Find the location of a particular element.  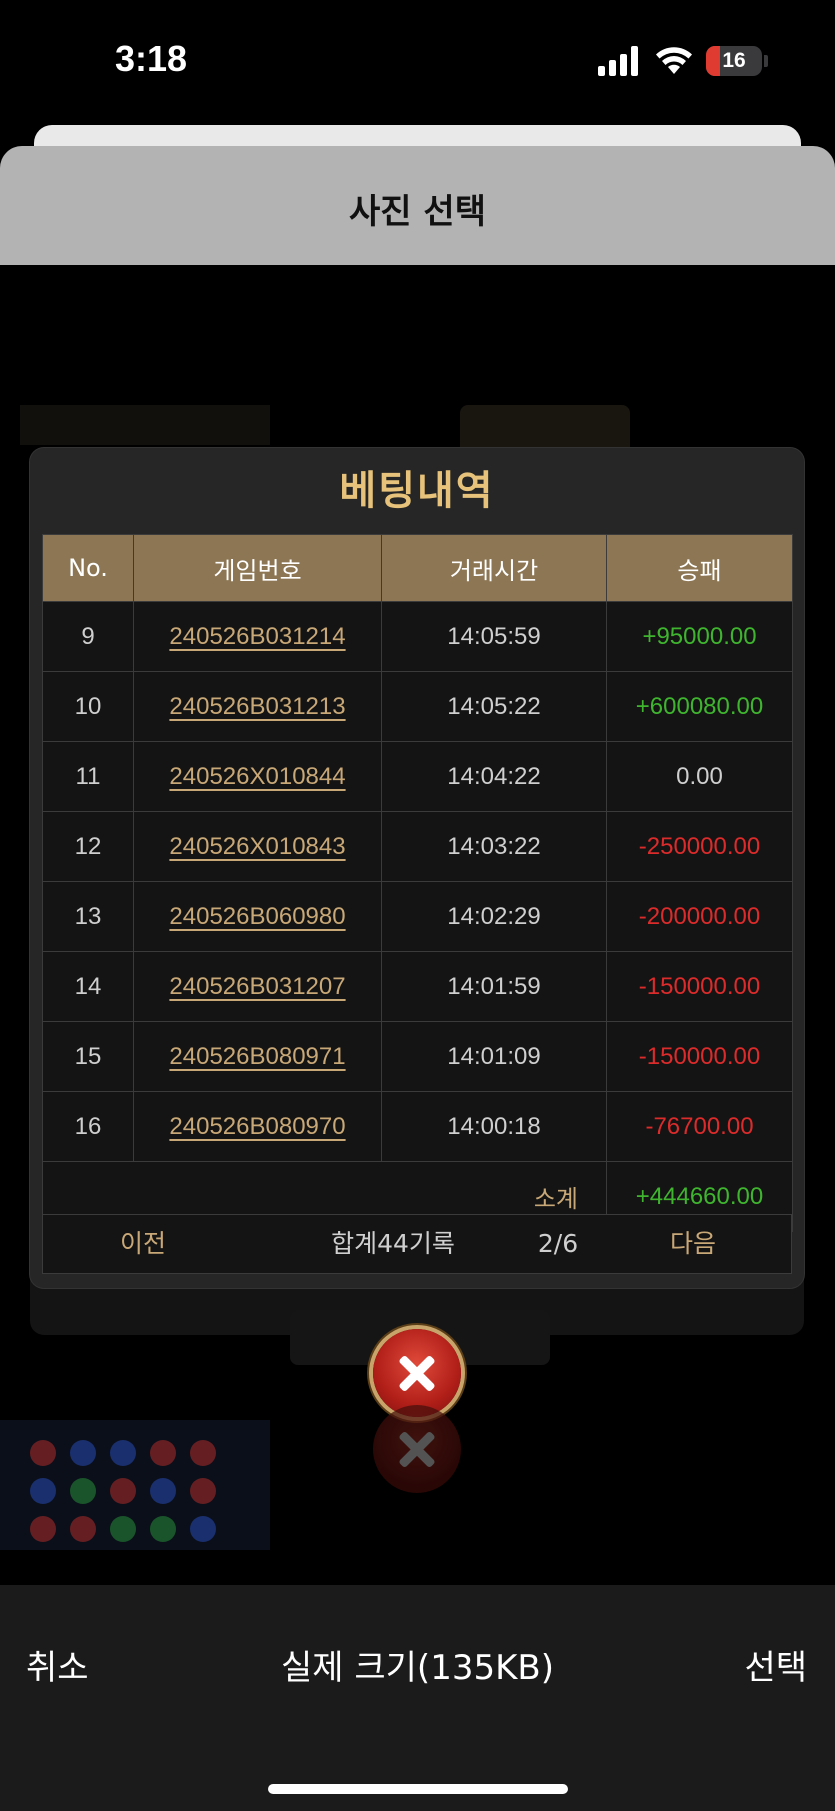

row-number: 16 is located at coordinates (88, 1126).